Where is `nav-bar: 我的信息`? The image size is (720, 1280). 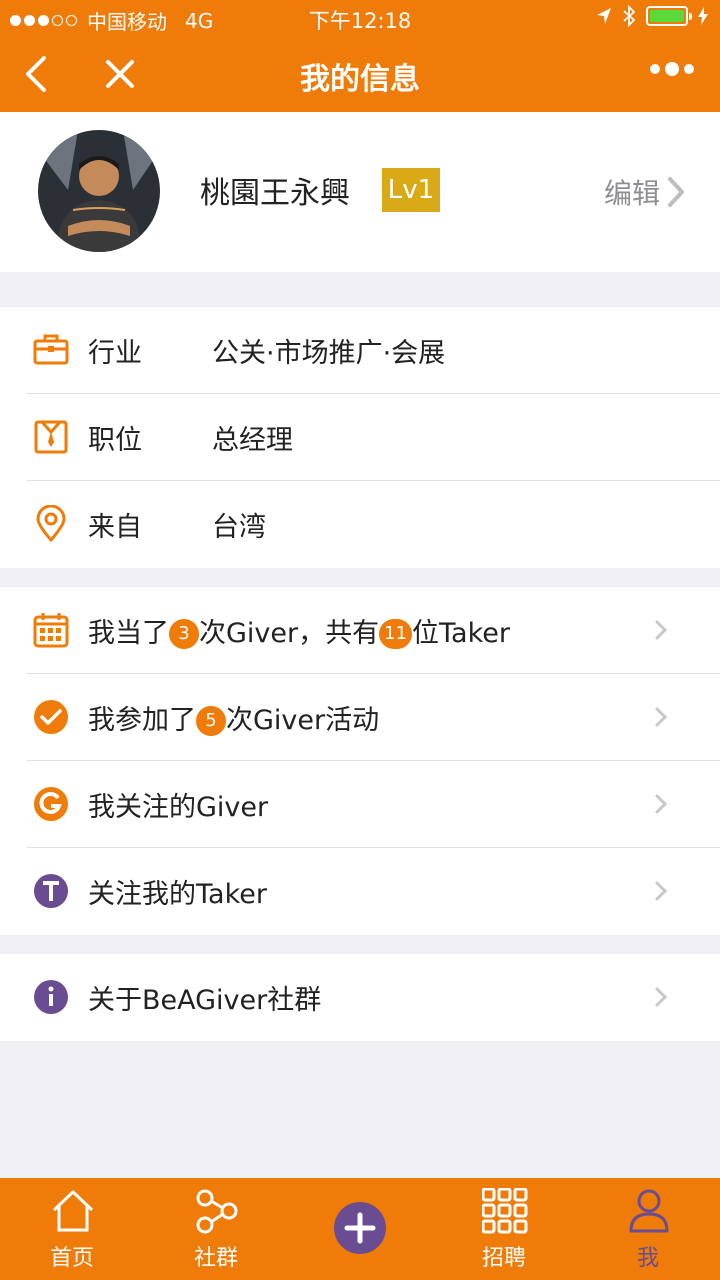
nav-bar: 我的信息 is located at coordinates (360, 74).